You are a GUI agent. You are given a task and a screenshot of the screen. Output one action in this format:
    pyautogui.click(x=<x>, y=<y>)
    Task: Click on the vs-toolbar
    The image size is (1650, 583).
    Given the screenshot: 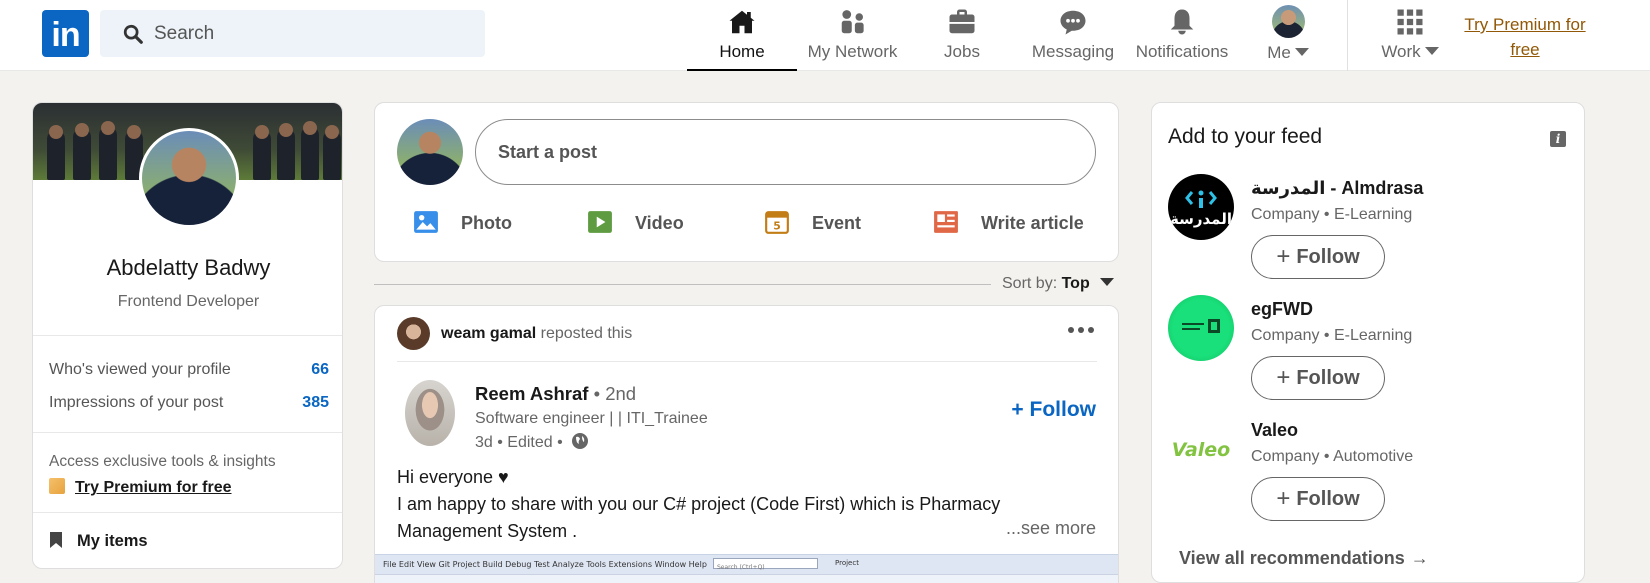 What is the action you would take?
    pyautogui.click(x=746, y=578)
    